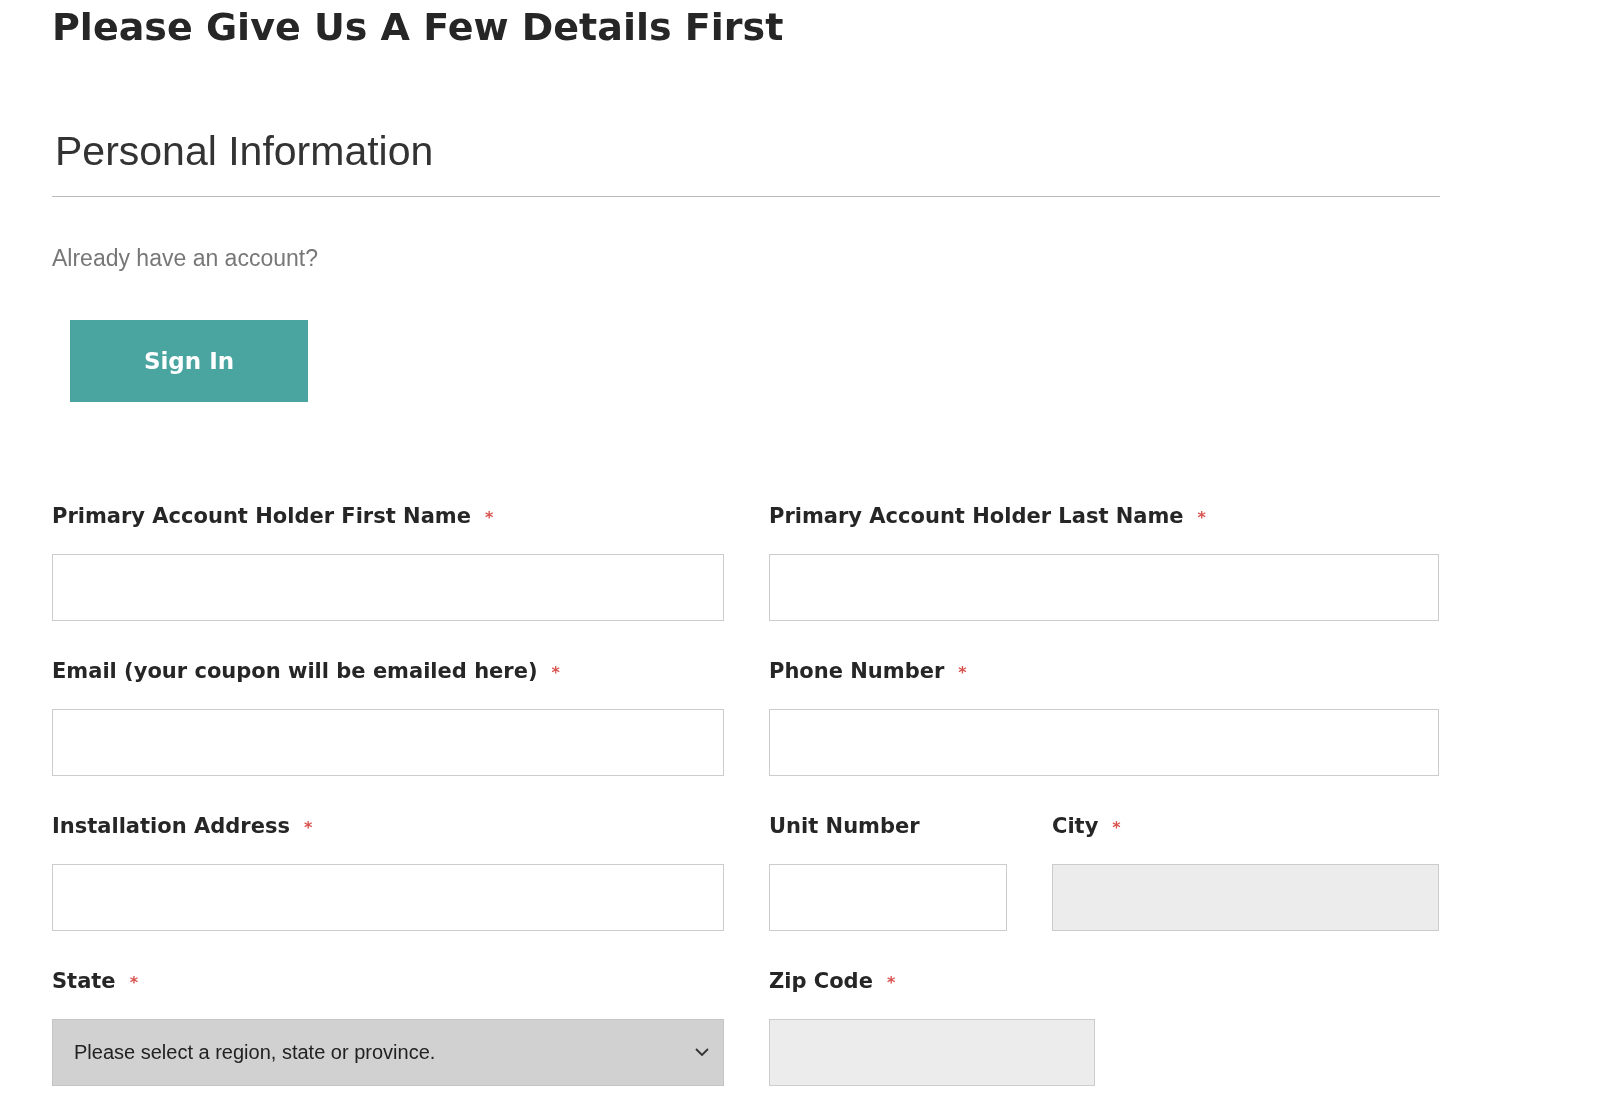 The height and width of the screenshot is (1104, 1600). What do you see at coordinates (857, 671) in the screenshot?
I see `field-label: Phone Number` at bounding box center [857, 671].